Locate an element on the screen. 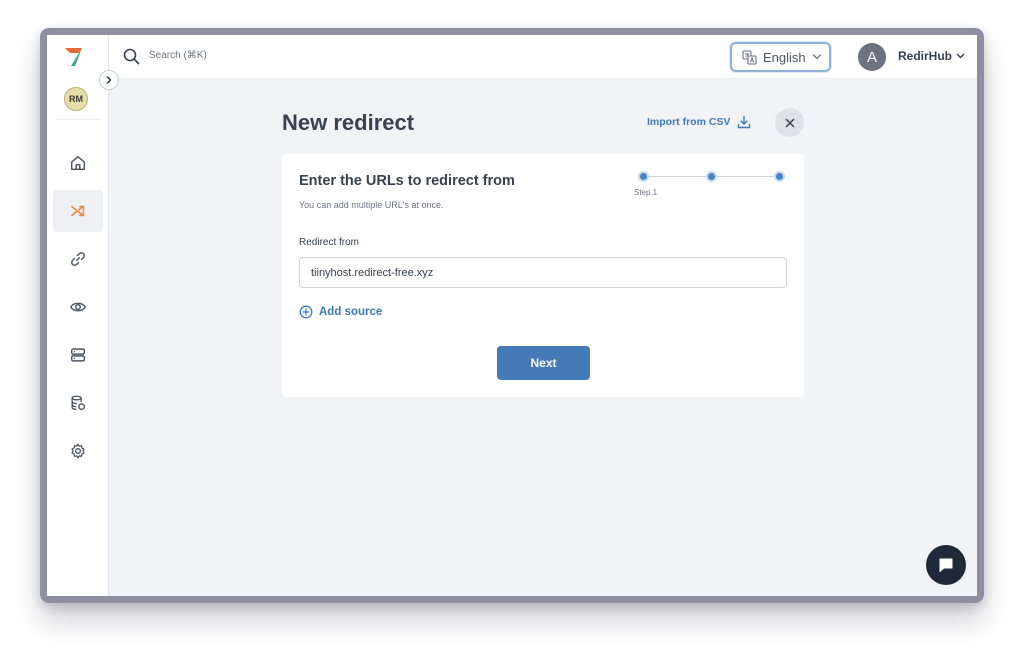  step-label: Step 1 is located at coordinates (646, 192).